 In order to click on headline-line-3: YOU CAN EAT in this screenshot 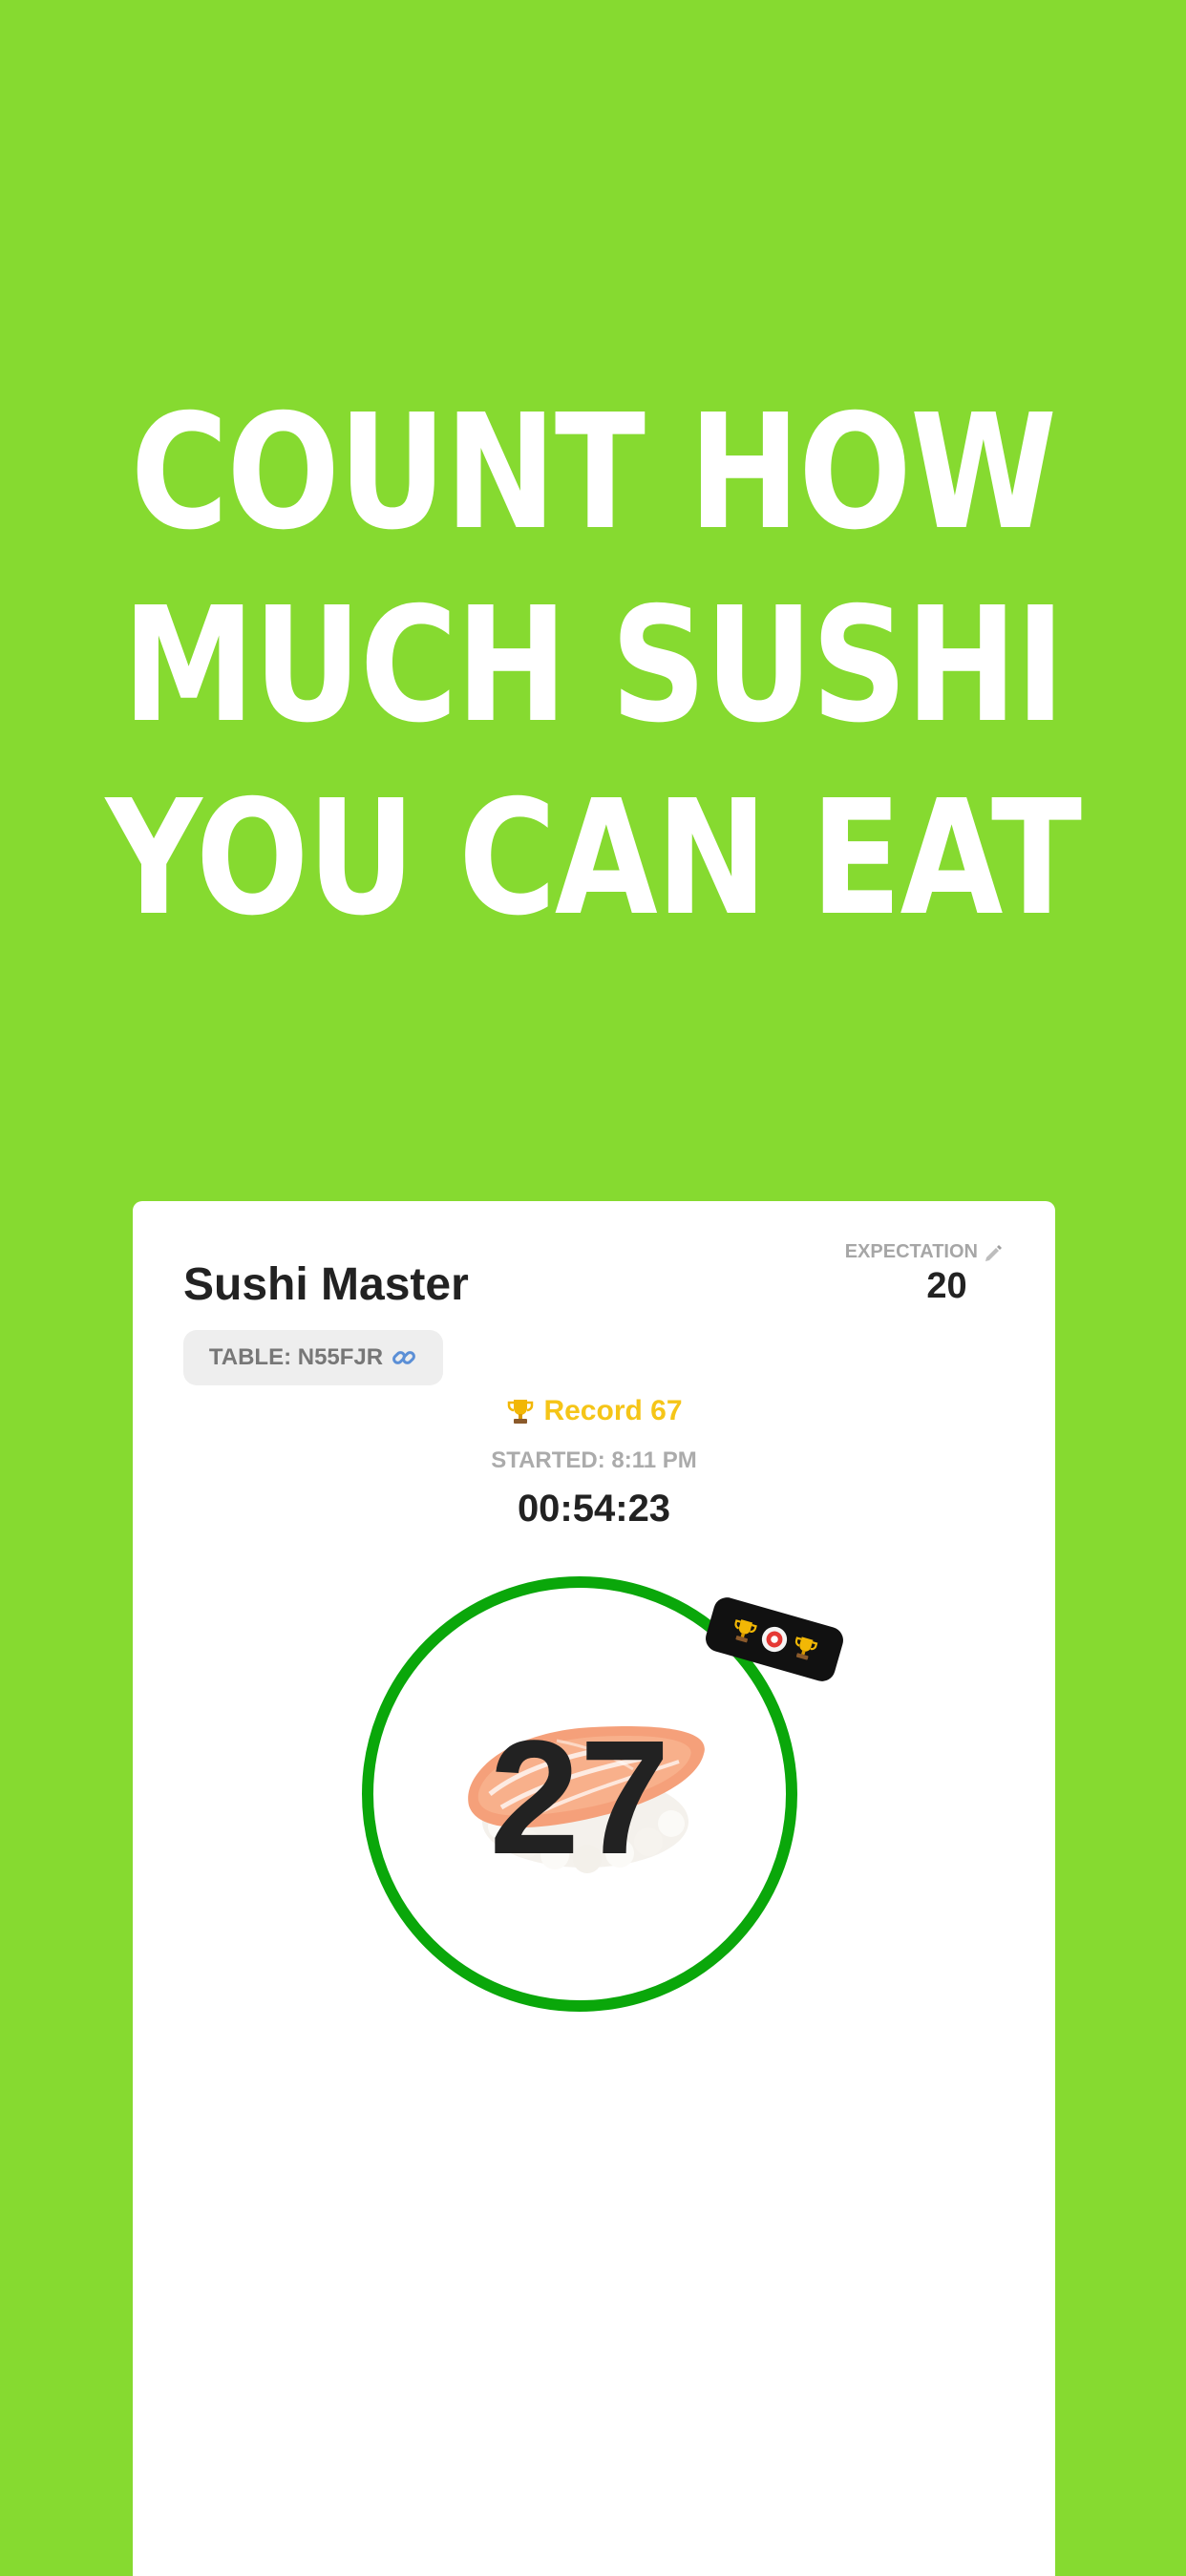, I will do `click(593, 859)`.